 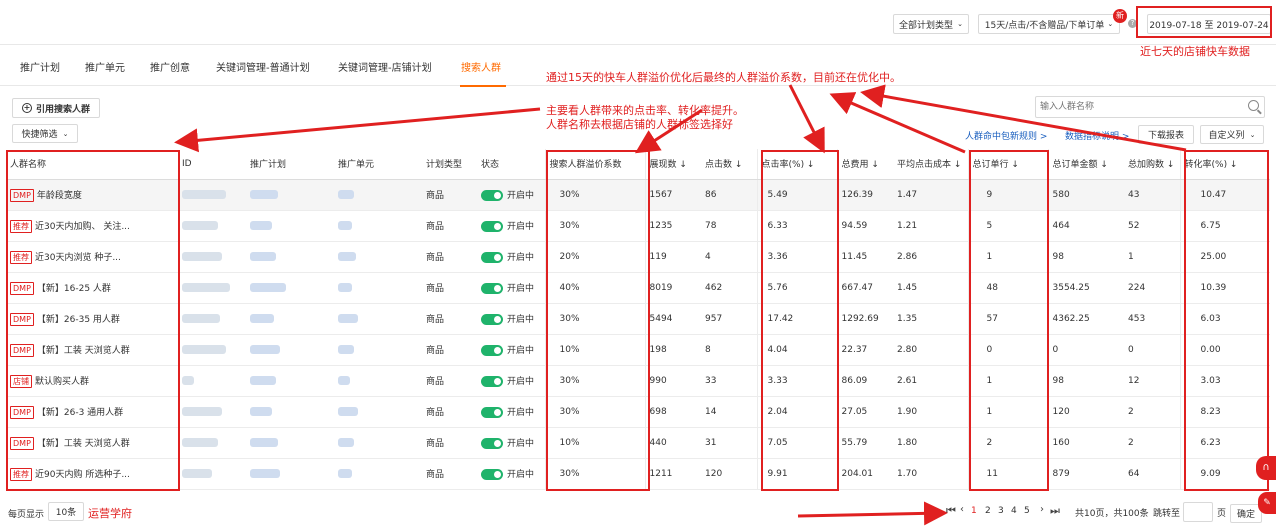 What do you see at coordinates (92, 195) in the screenshot?
I see `crowd-name-cell: DMP 年龄段宽度` at bounding box center [92, 195].